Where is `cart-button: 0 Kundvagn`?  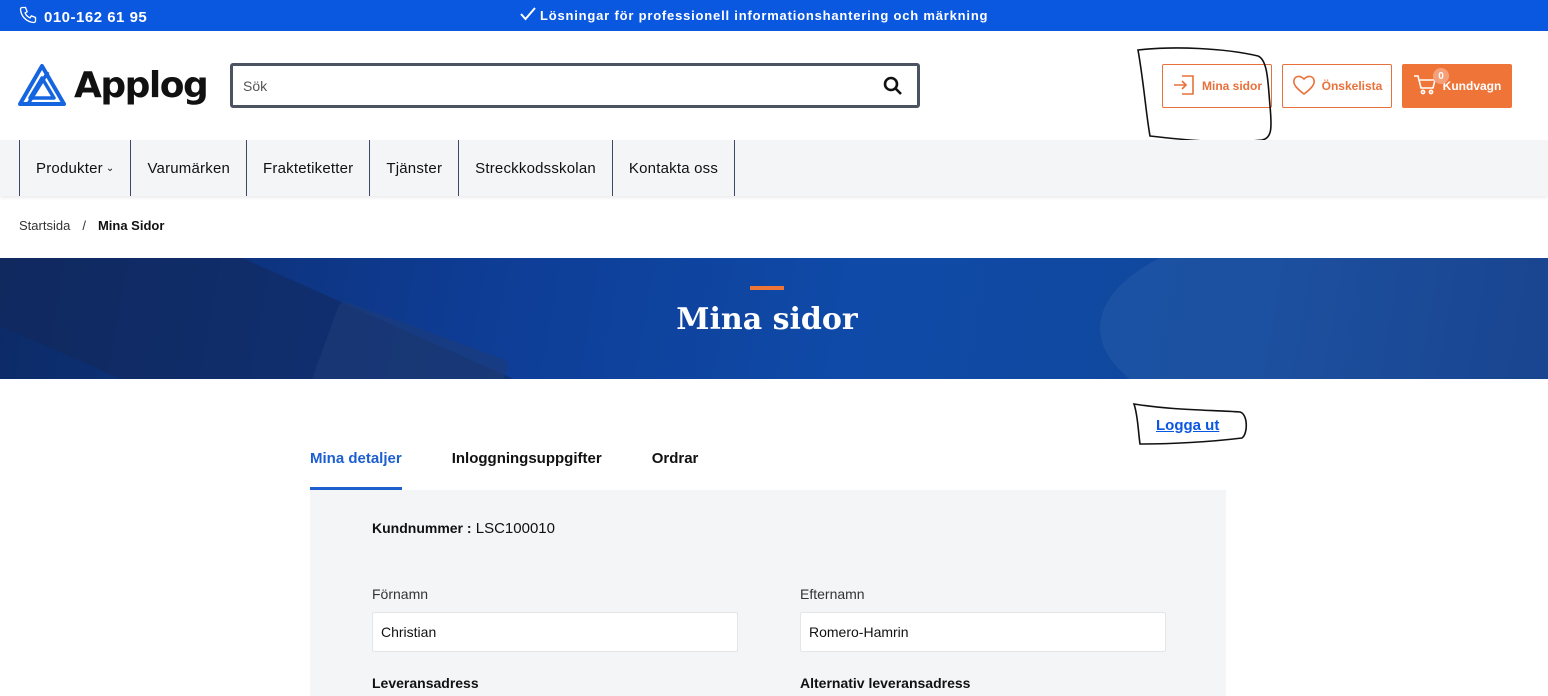
cart-button: 0 Kundvagn is located at coordinates (1457, 86).